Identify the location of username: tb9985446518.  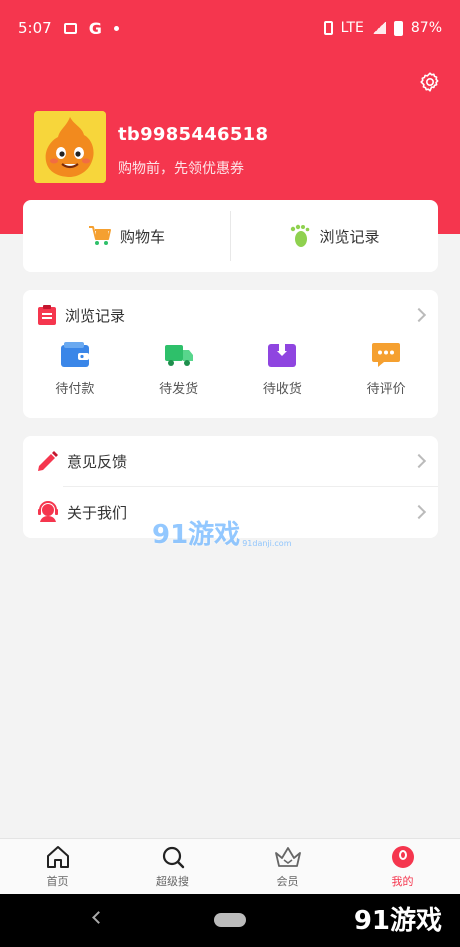
(193, 134).